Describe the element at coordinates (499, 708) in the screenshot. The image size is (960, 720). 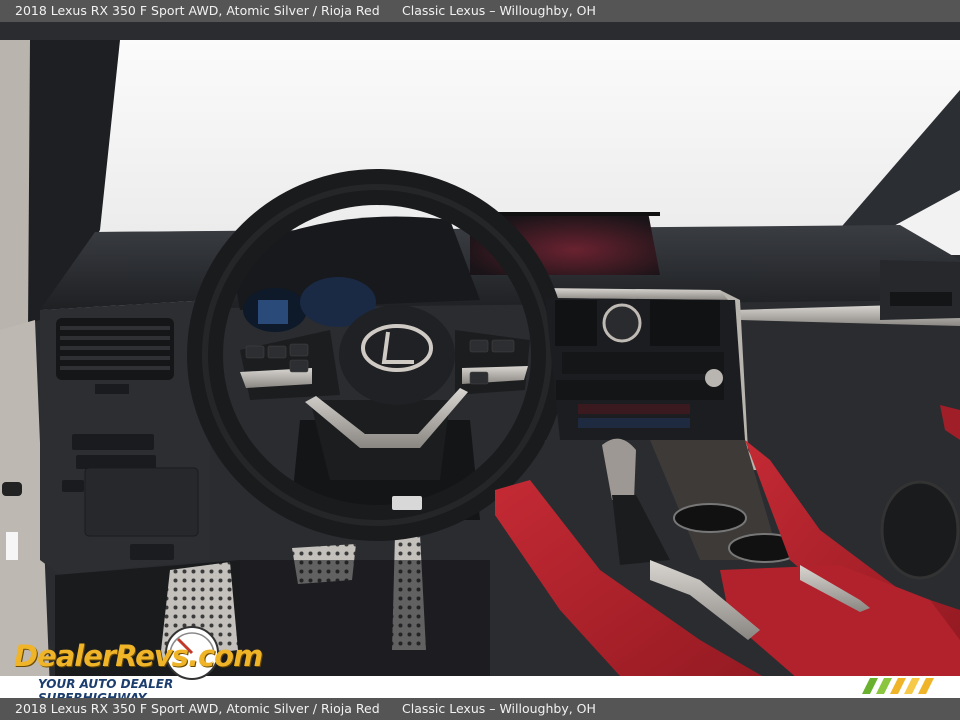
I see `dealer-caption-footer: Classic Lexus – Willoughby, OH` at that location.